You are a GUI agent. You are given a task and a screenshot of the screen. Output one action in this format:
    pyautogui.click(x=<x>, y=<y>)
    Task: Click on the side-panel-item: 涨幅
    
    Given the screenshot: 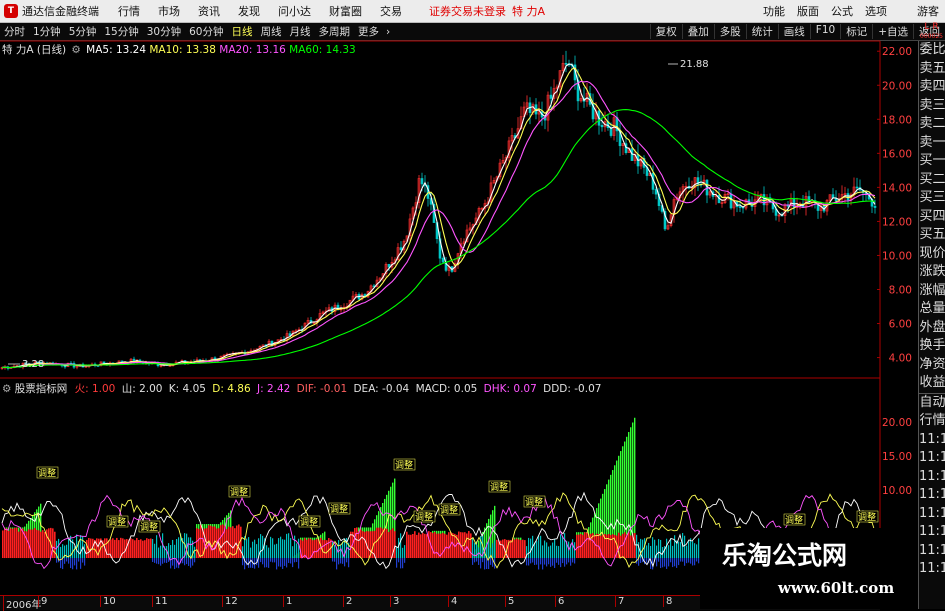 What is the action you would take?
    pyautogui.click(x=932, y=291)
    